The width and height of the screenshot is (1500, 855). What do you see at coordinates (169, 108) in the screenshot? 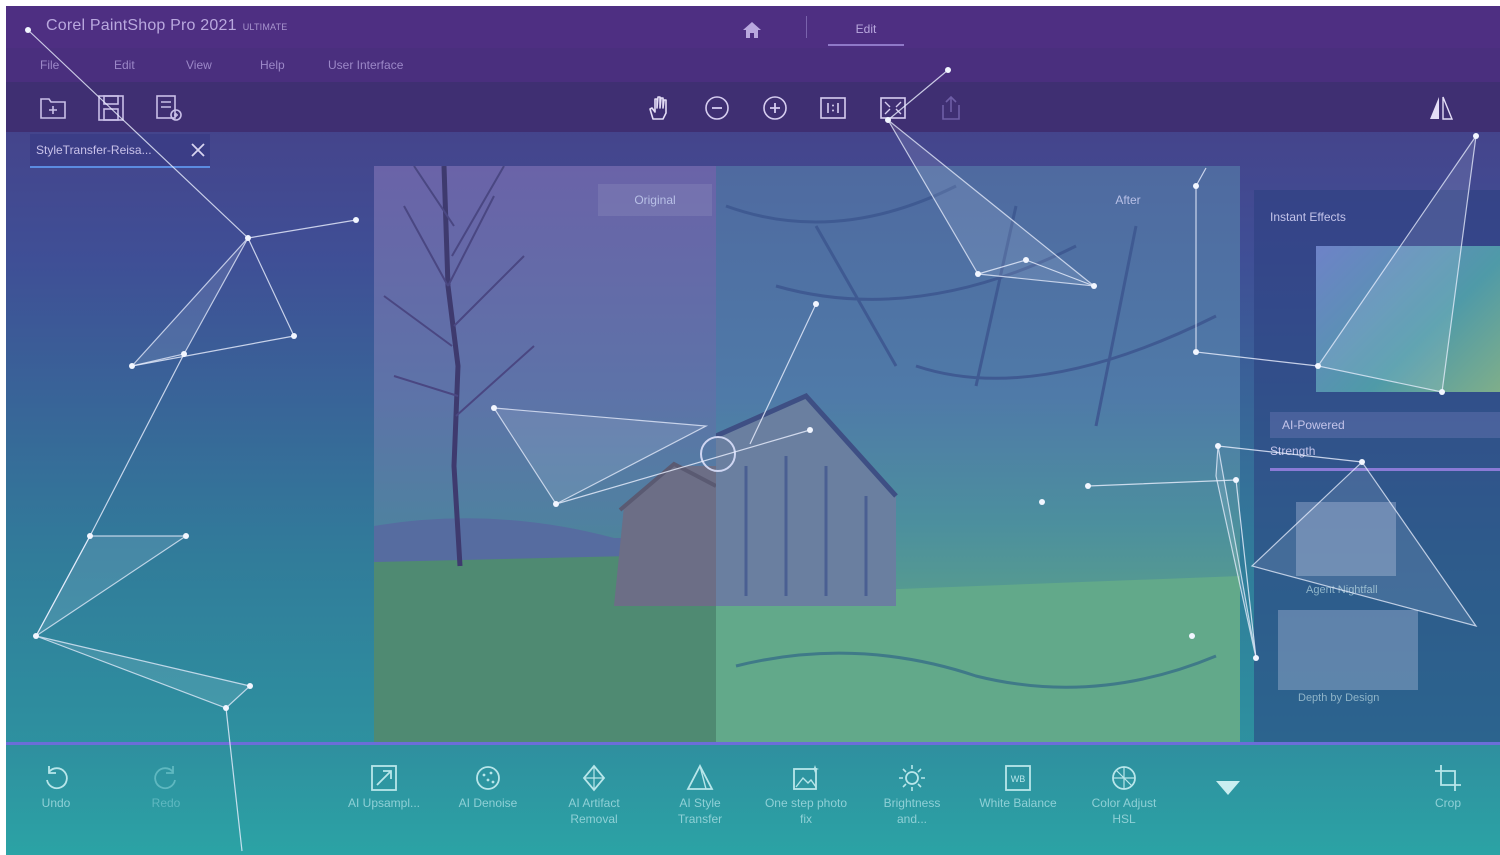
I see `save-as-icon` at bounding box center [169, 108].